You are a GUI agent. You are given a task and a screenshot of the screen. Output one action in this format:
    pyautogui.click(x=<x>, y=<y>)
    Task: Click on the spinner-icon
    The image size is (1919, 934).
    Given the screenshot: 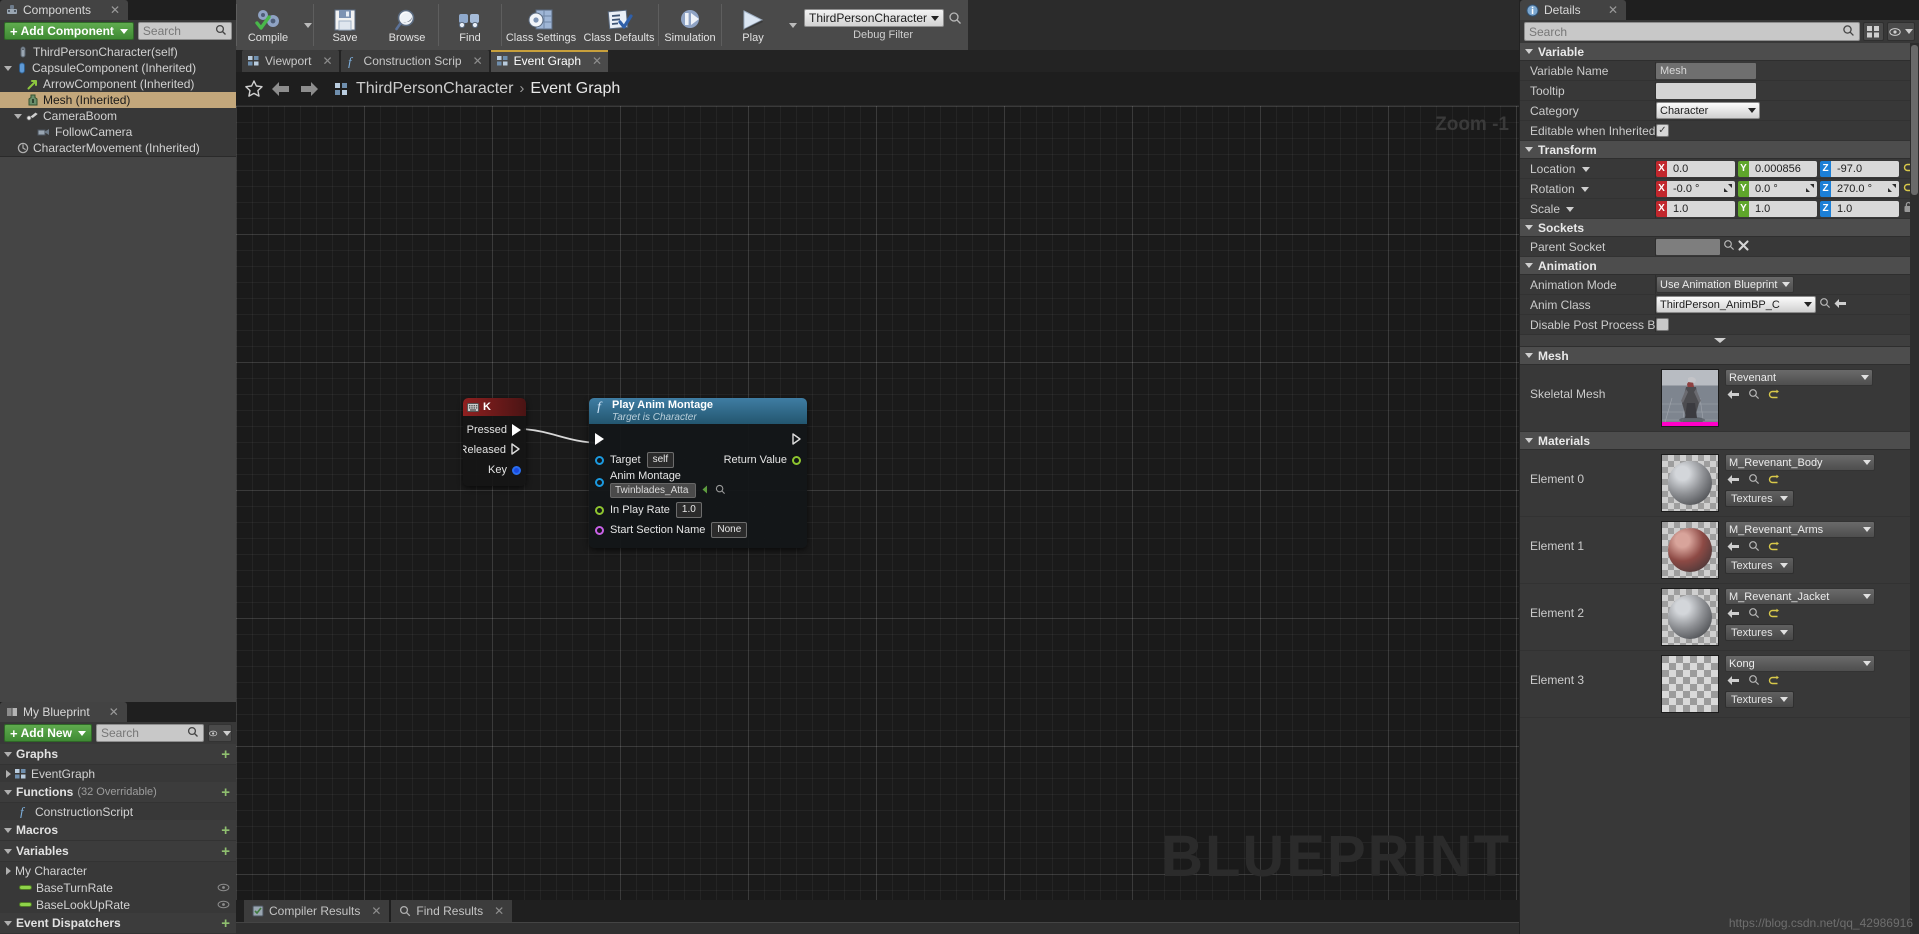 What is the action you would take?
    pyautogui.click(x=1892, y=189)
    